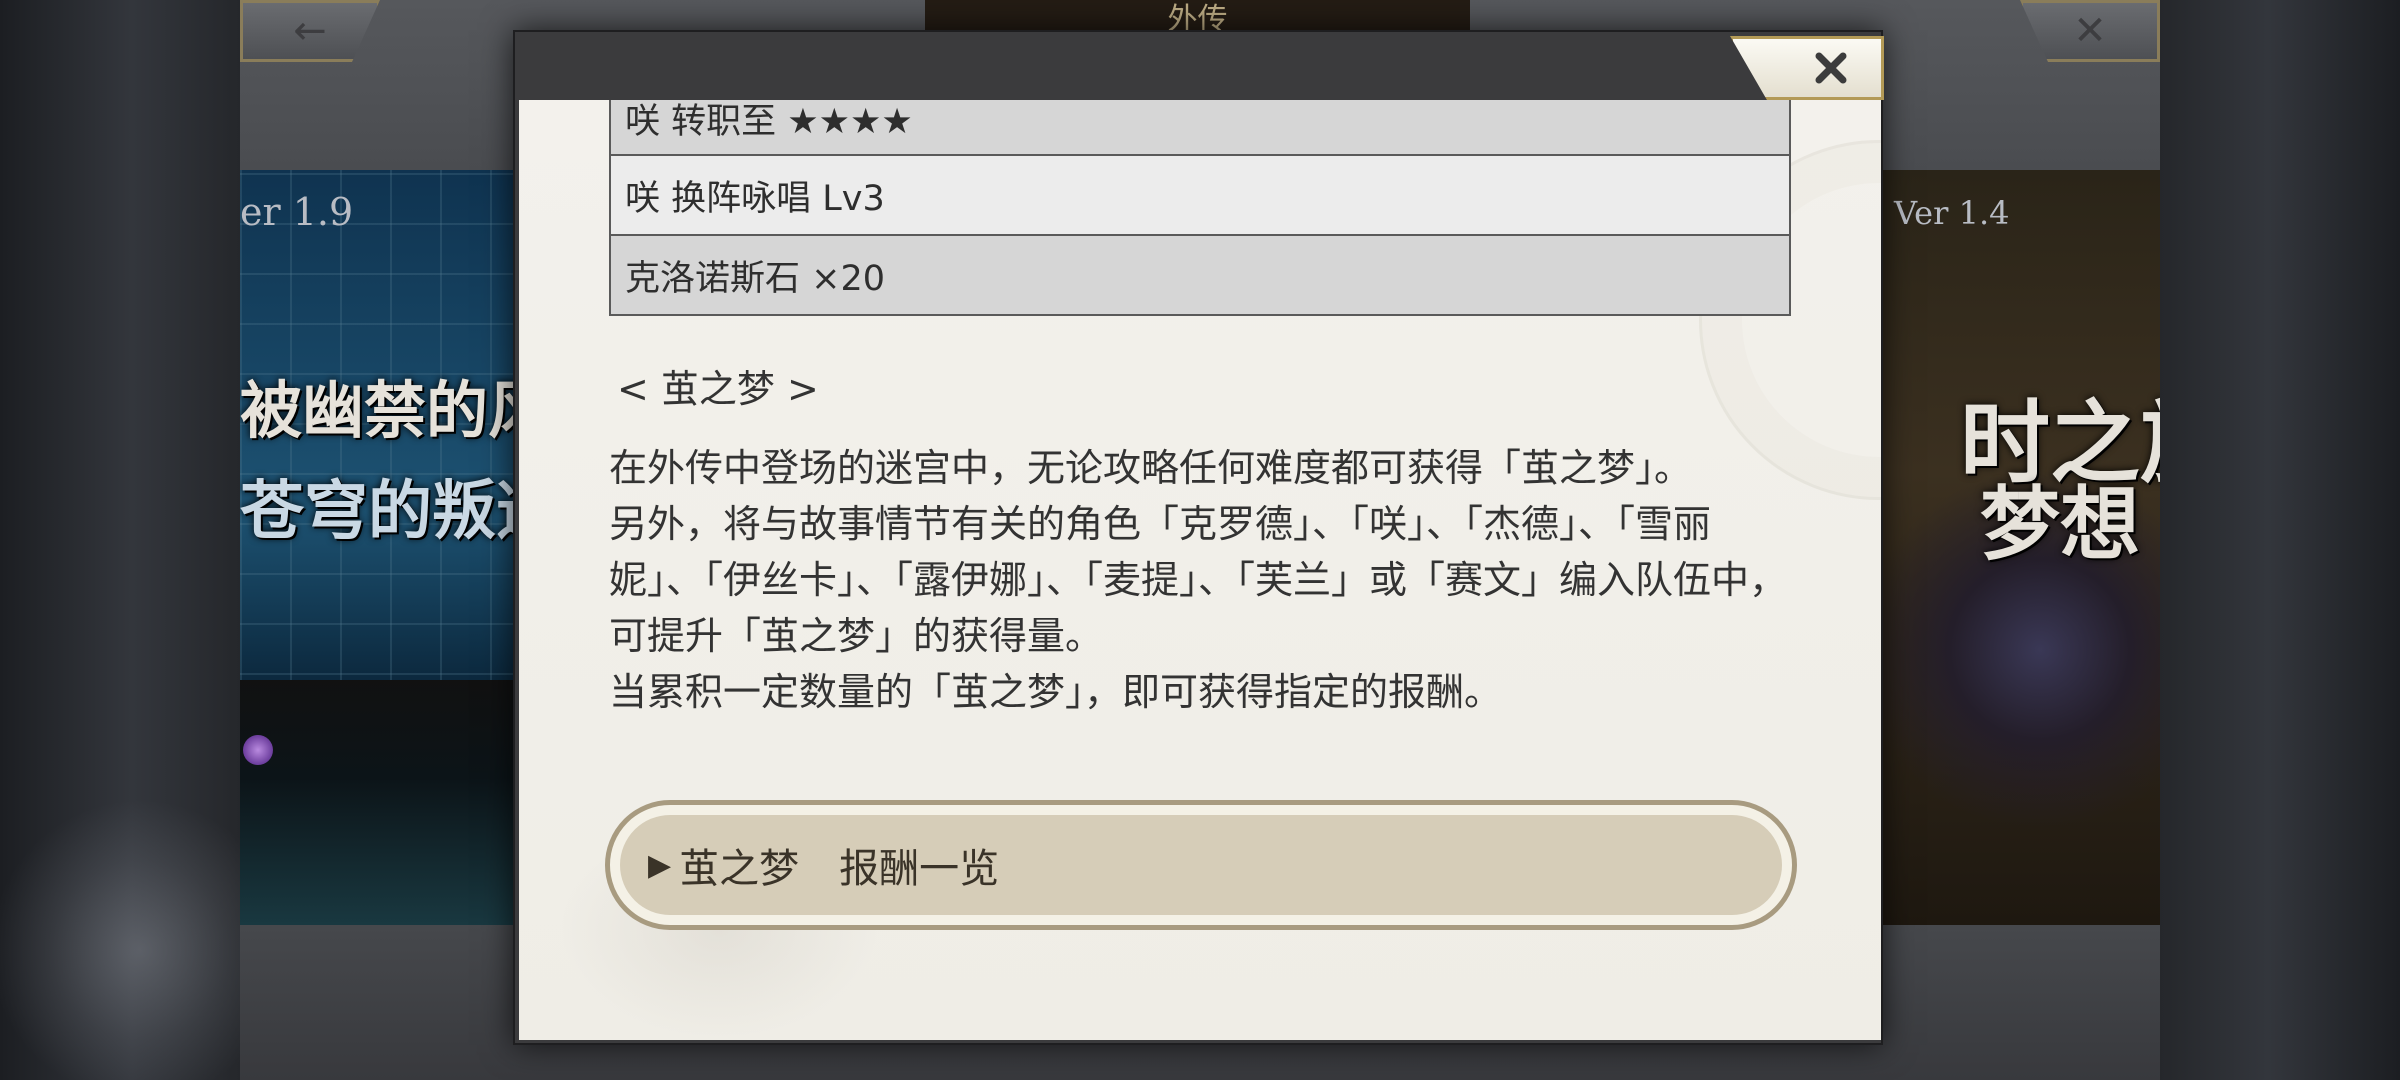 The height and width of the screenshot is (1080, 2400). Describe the element at coordinates (382, 802) in the screenshot. I see `banner-lower-area` at that location.